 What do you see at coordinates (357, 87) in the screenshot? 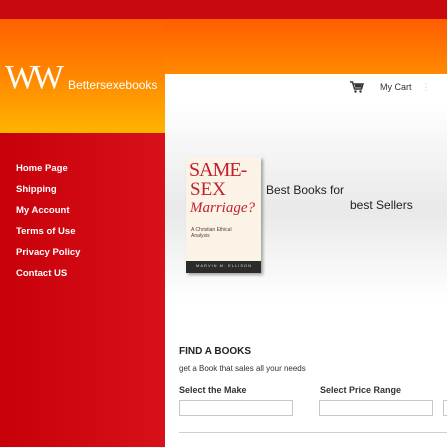
I see `shopping-cart-icon` at bounding box center [357, 87].